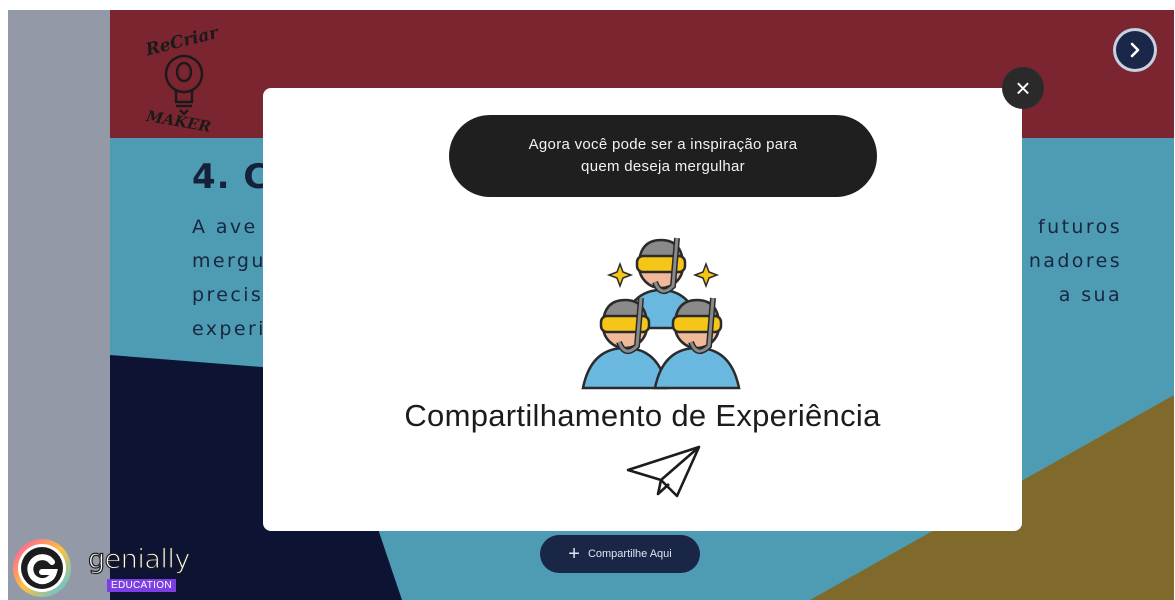 This screenshot has width=1175, height=600. I want to click on paper-plane-icon, so click(664, 472).